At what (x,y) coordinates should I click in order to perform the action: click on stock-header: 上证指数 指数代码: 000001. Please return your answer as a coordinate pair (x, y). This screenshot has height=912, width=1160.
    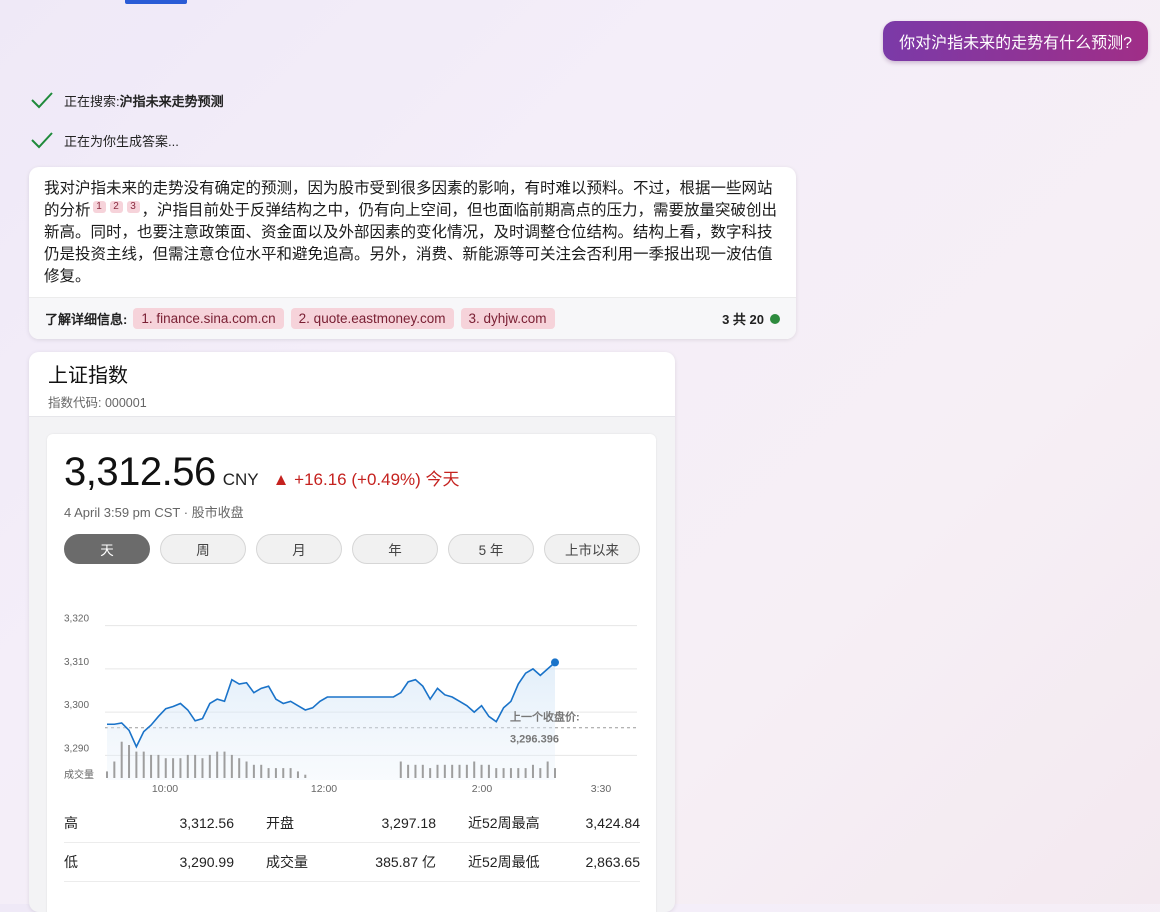
    Looking at the image, I should click on (352, 384).